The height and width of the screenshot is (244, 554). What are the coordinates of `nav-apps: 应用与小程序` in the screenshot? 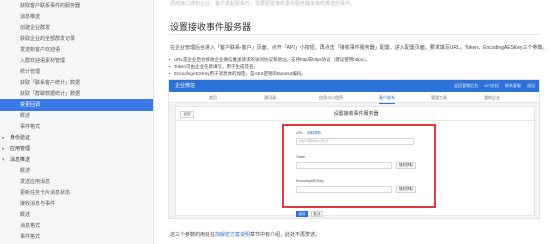 It's located at (331, 97).